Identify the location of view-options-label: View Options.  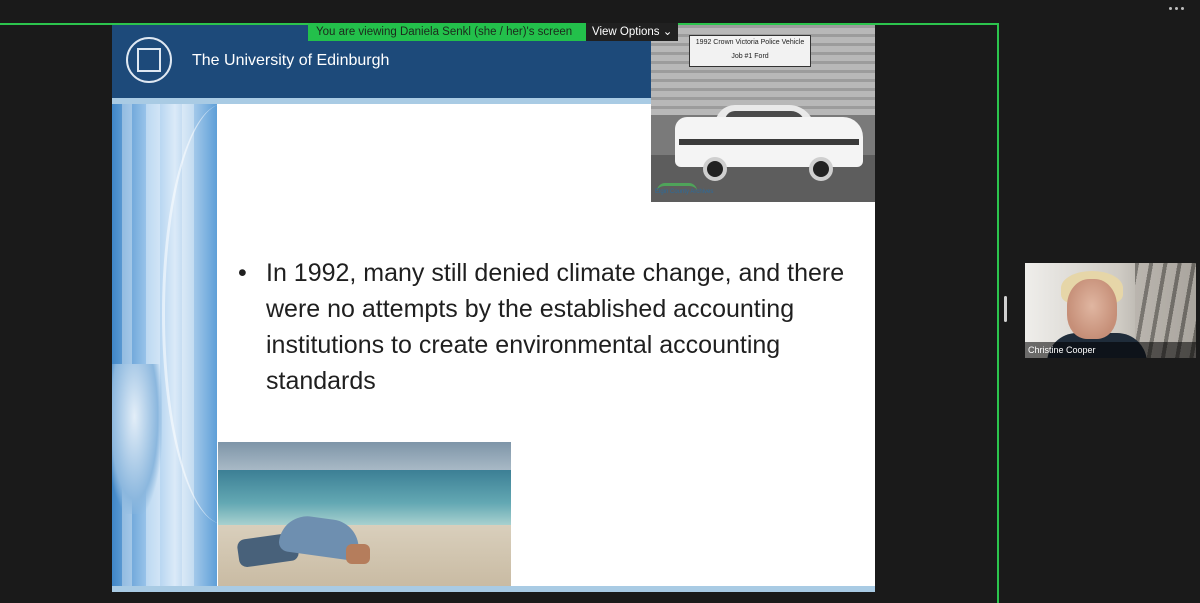
(626, 32).